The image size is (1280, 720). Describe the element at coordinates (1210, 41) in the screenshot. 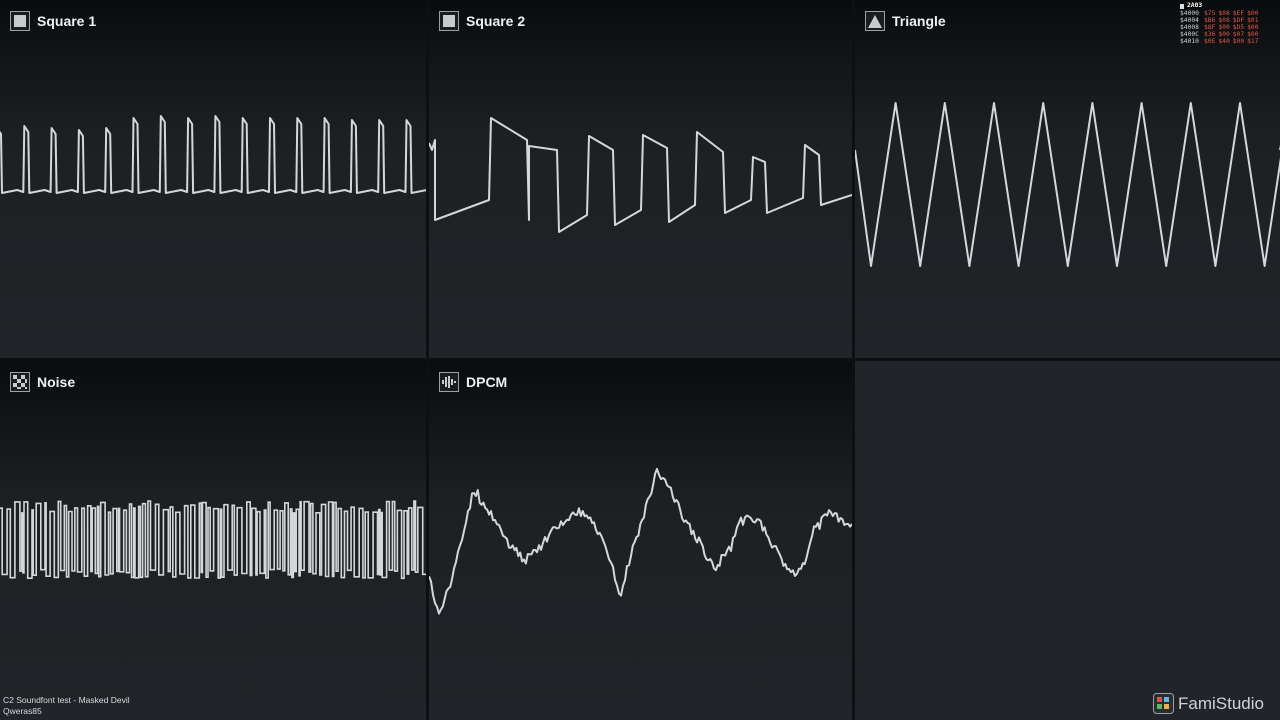

I see `register-value: $0E` at that location.